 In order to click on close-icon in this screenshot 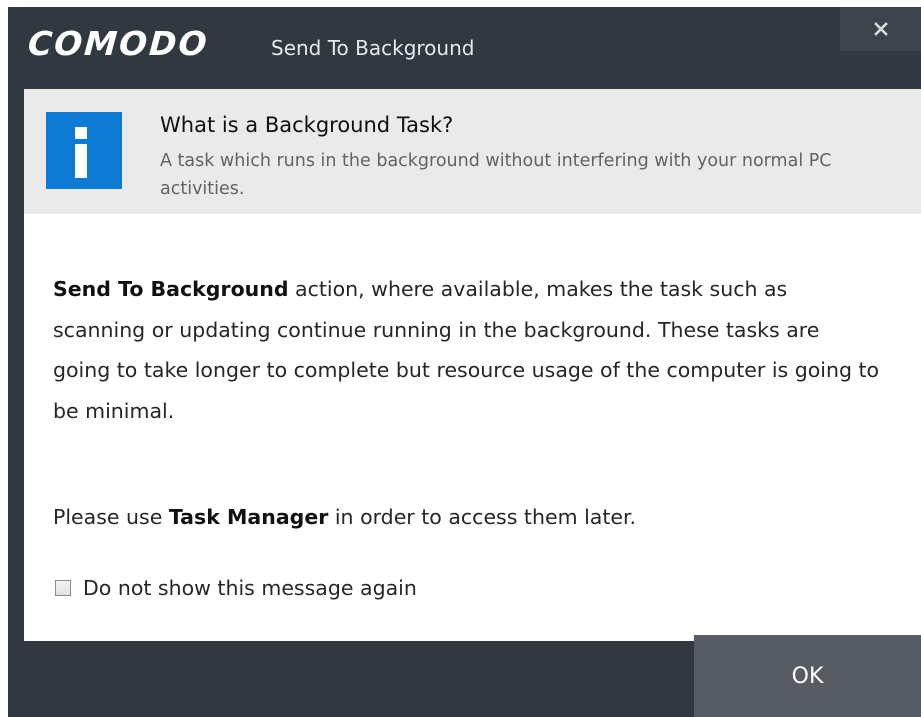, I will do `click(880, 29)`.